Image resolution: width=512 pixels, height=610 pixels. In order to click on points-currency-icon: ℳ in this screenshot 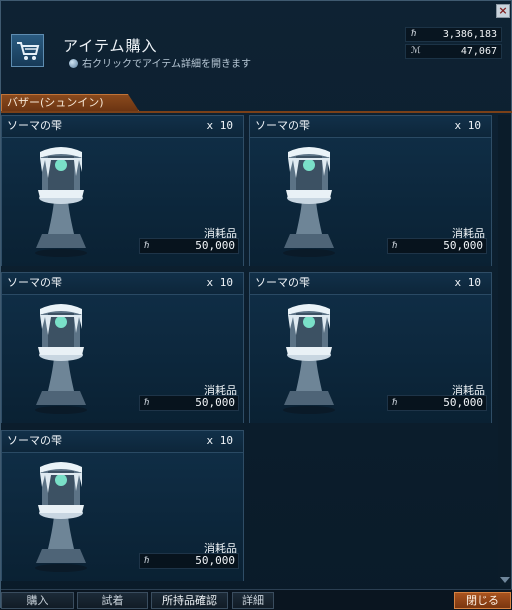, I will do `click(416, 51)`.